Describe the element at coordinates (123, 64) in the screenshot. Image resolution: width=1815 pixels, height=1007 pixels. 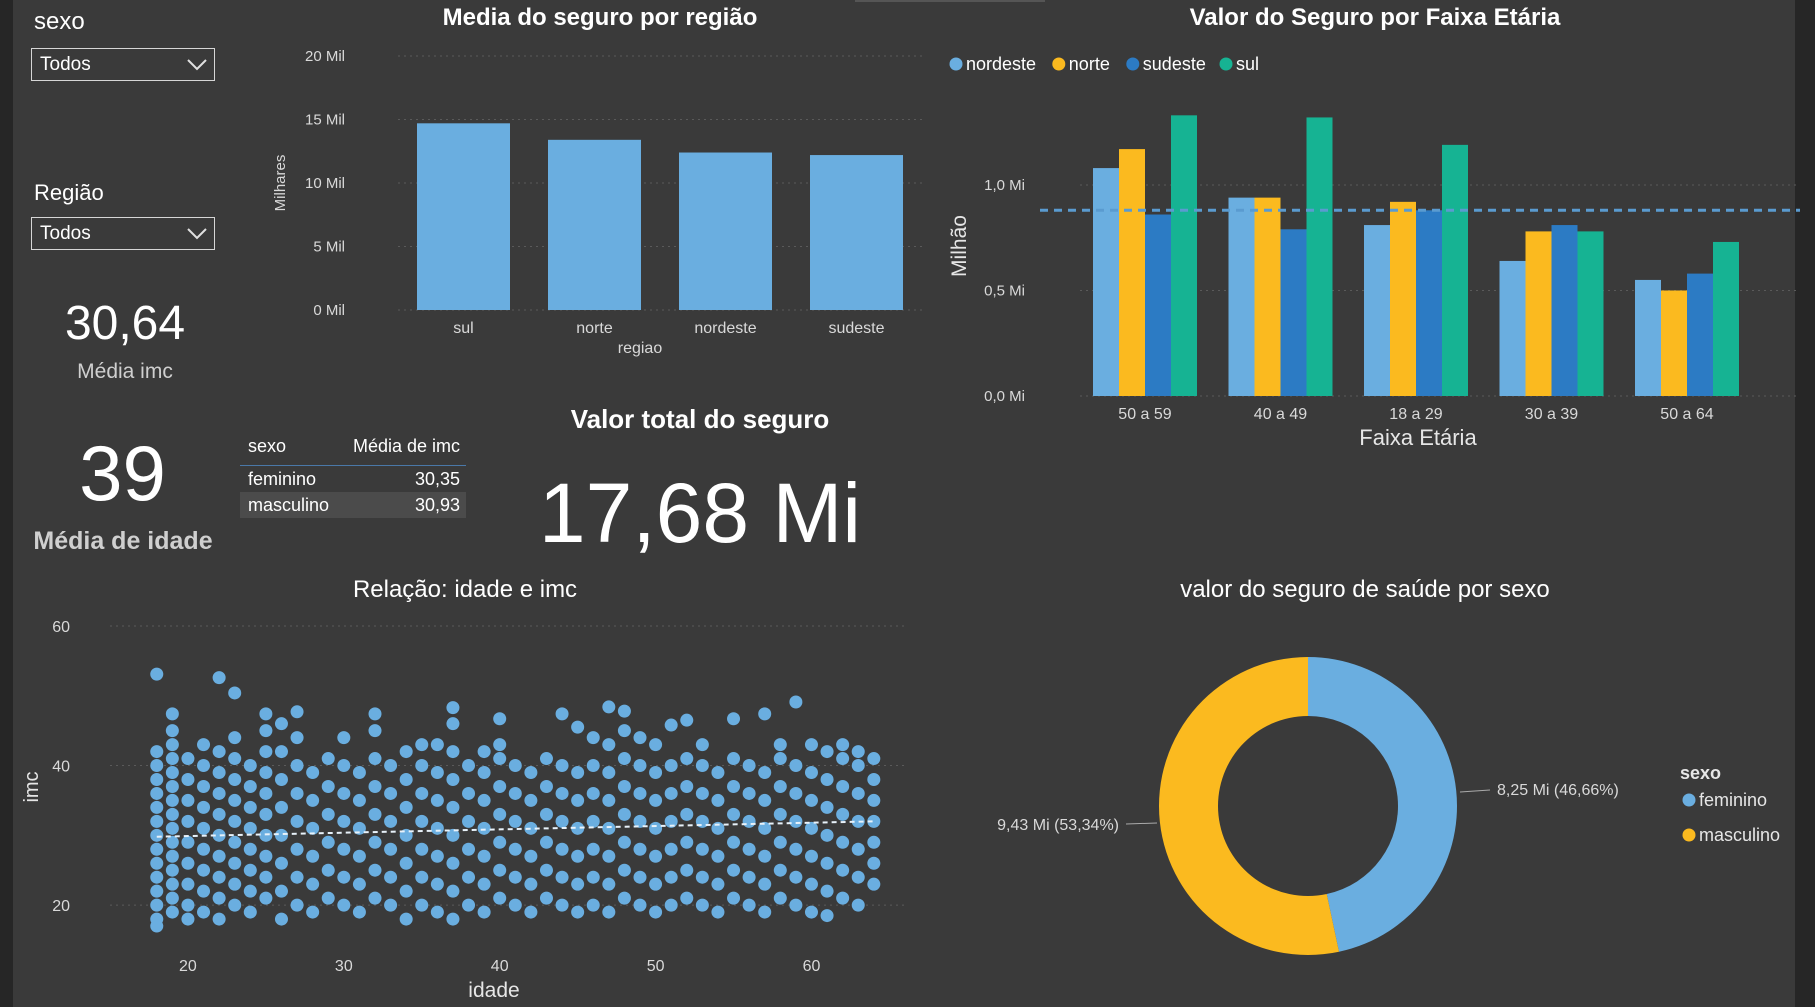
I see `sexo-dropdown: Todos` at that location.